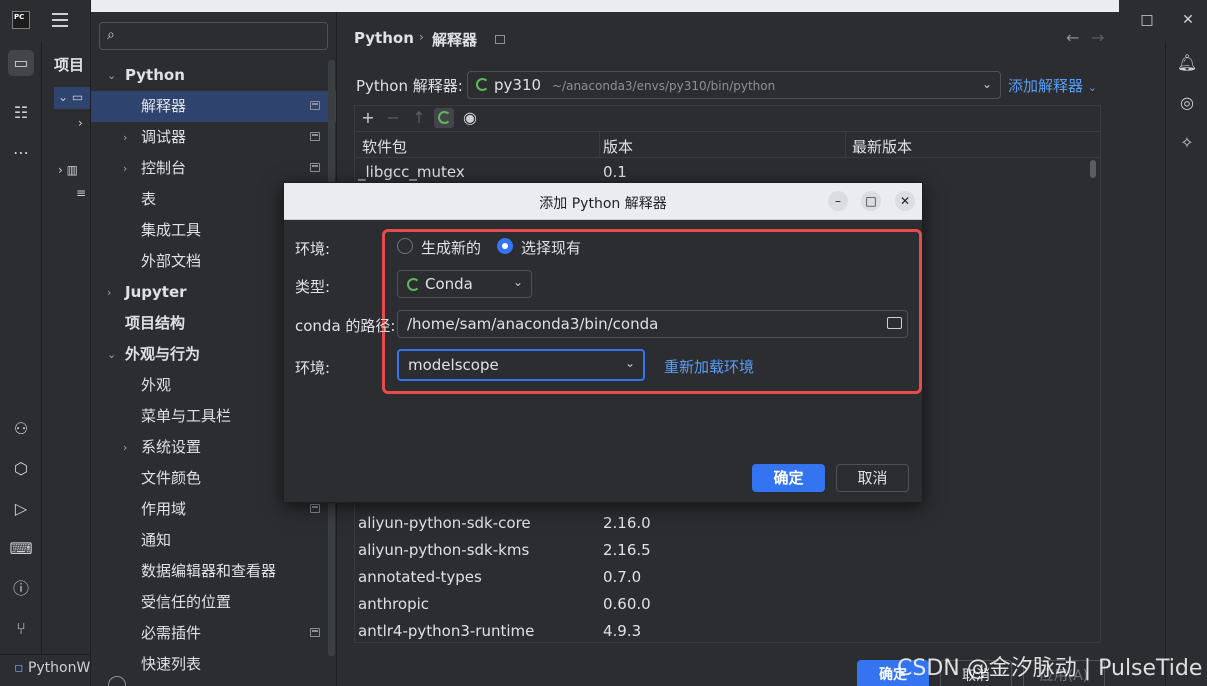  I want to click on plugin-icon: ✧, so click(1187, 143).